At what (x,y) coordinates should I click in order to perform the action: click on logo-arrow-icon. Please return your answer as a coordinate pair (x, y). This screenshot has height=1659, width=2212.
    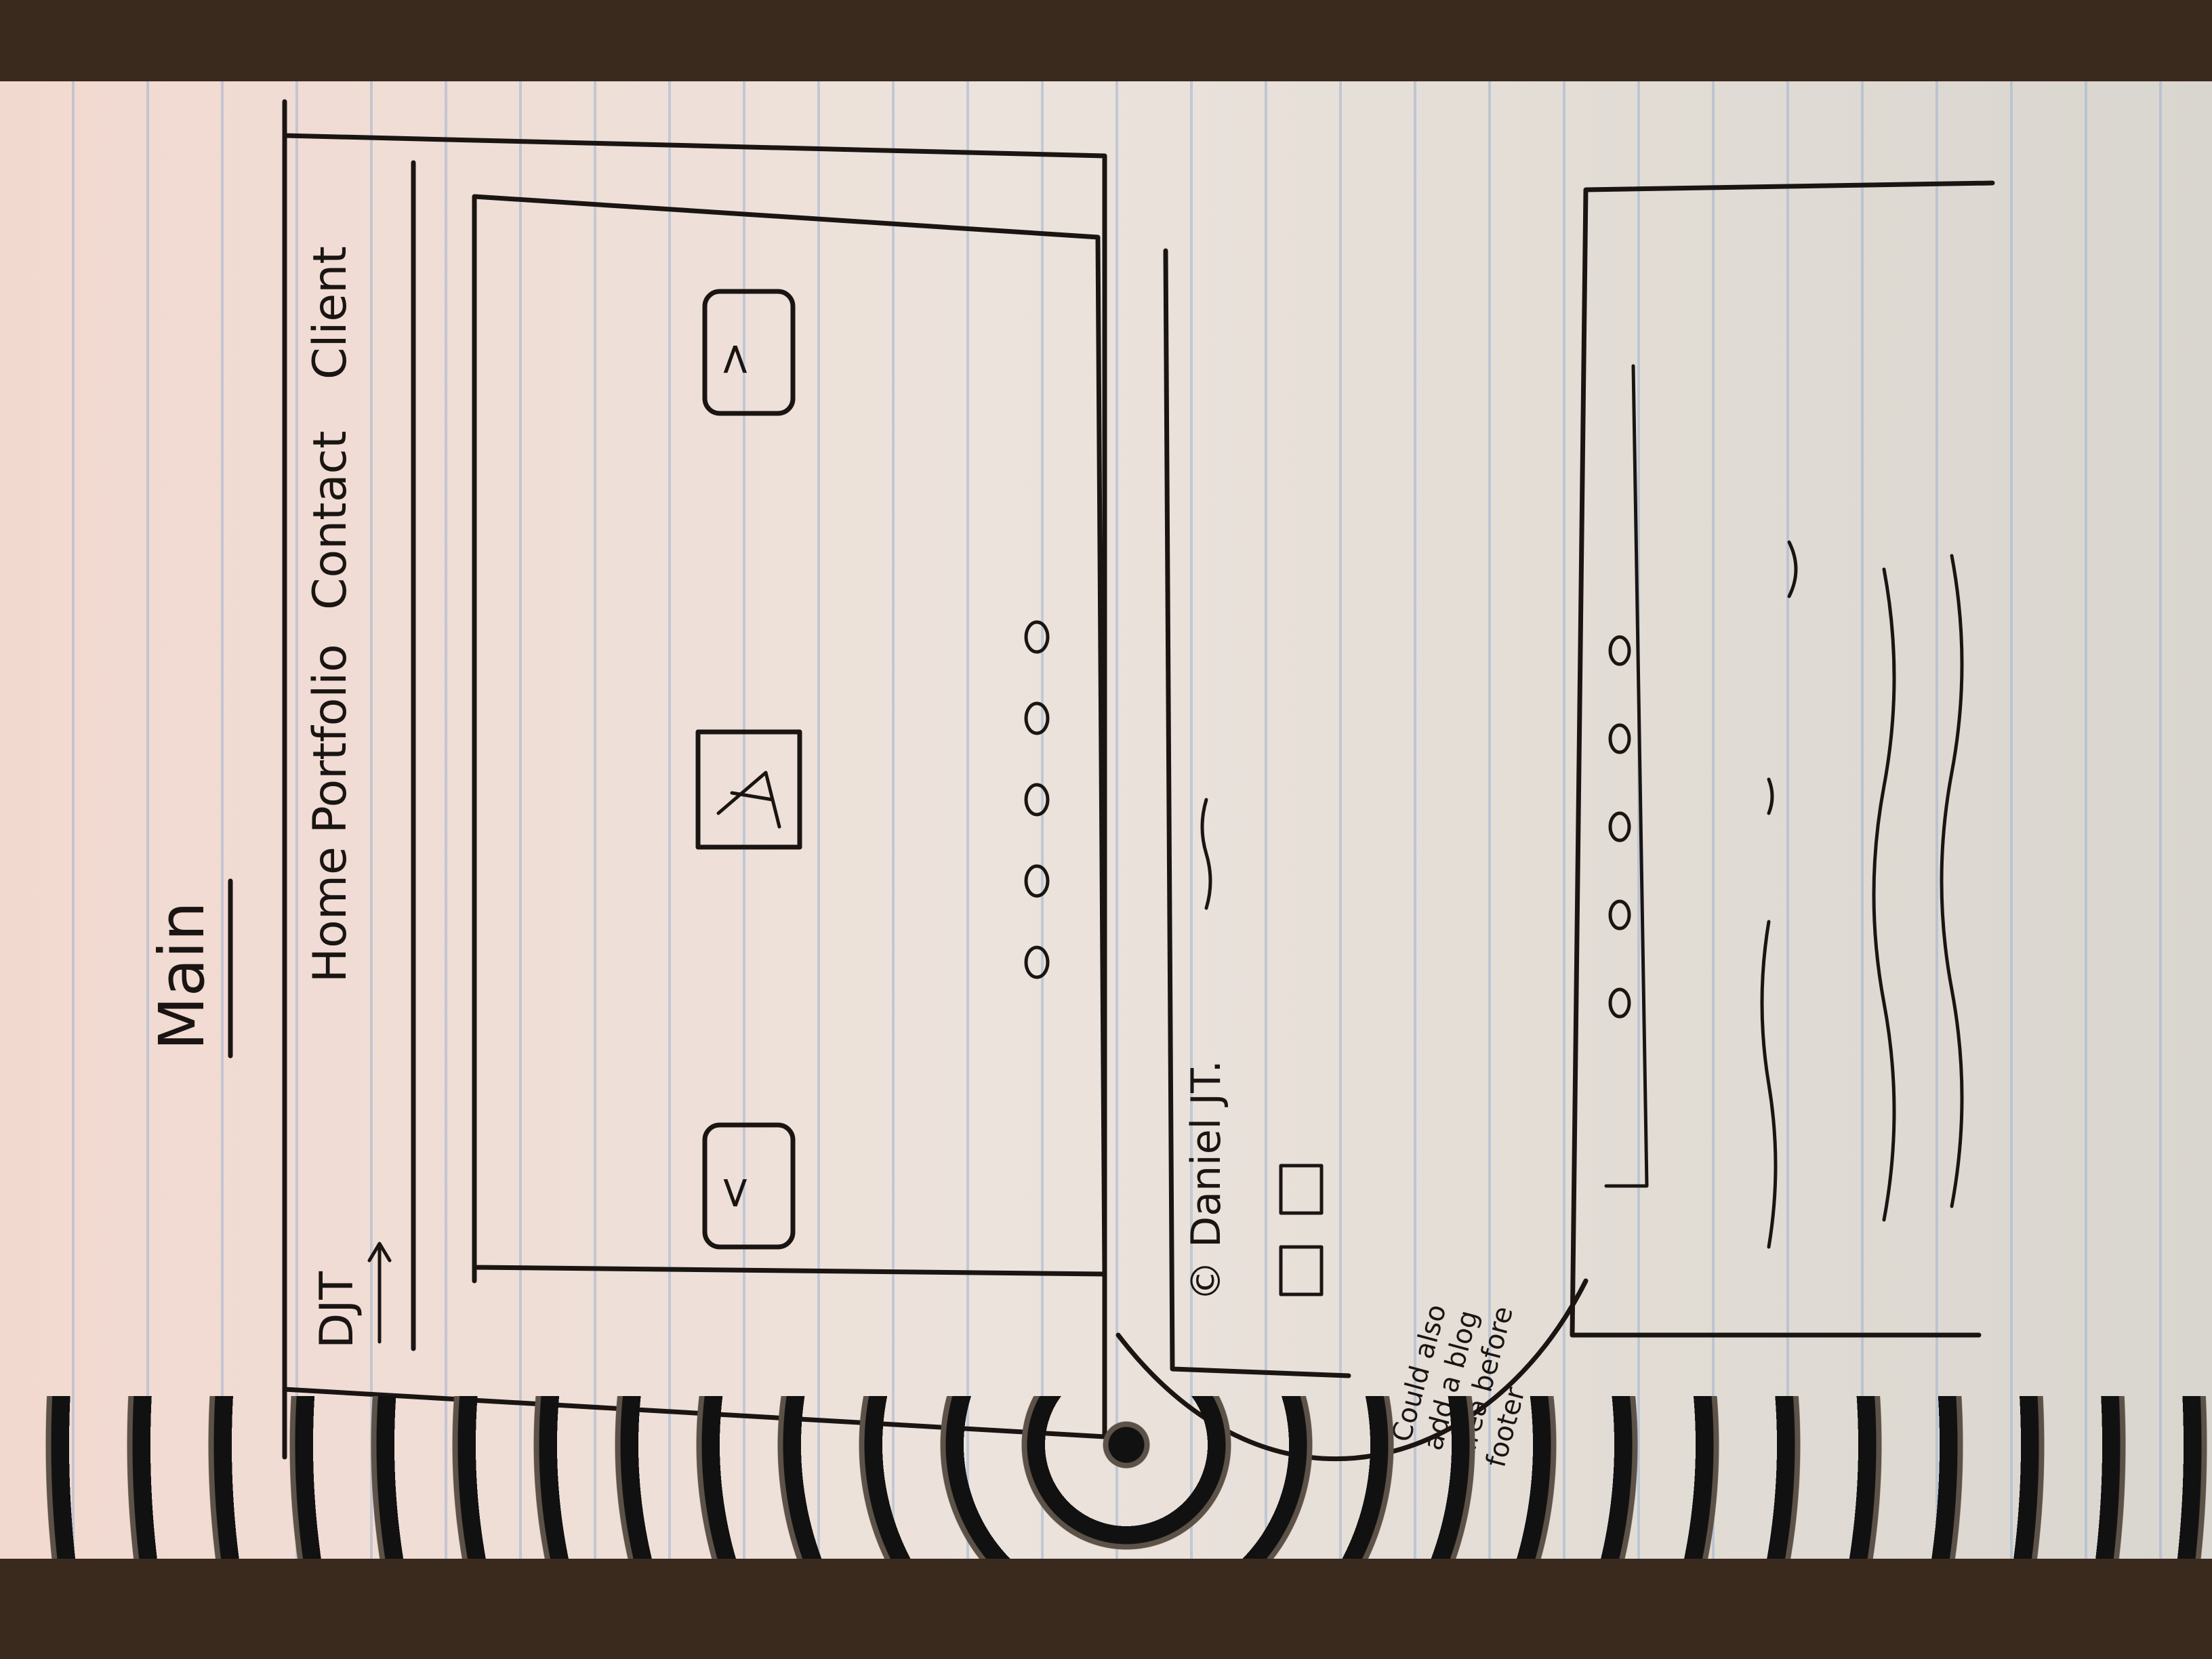
    Looking at the image, I should click on (380, 1293).